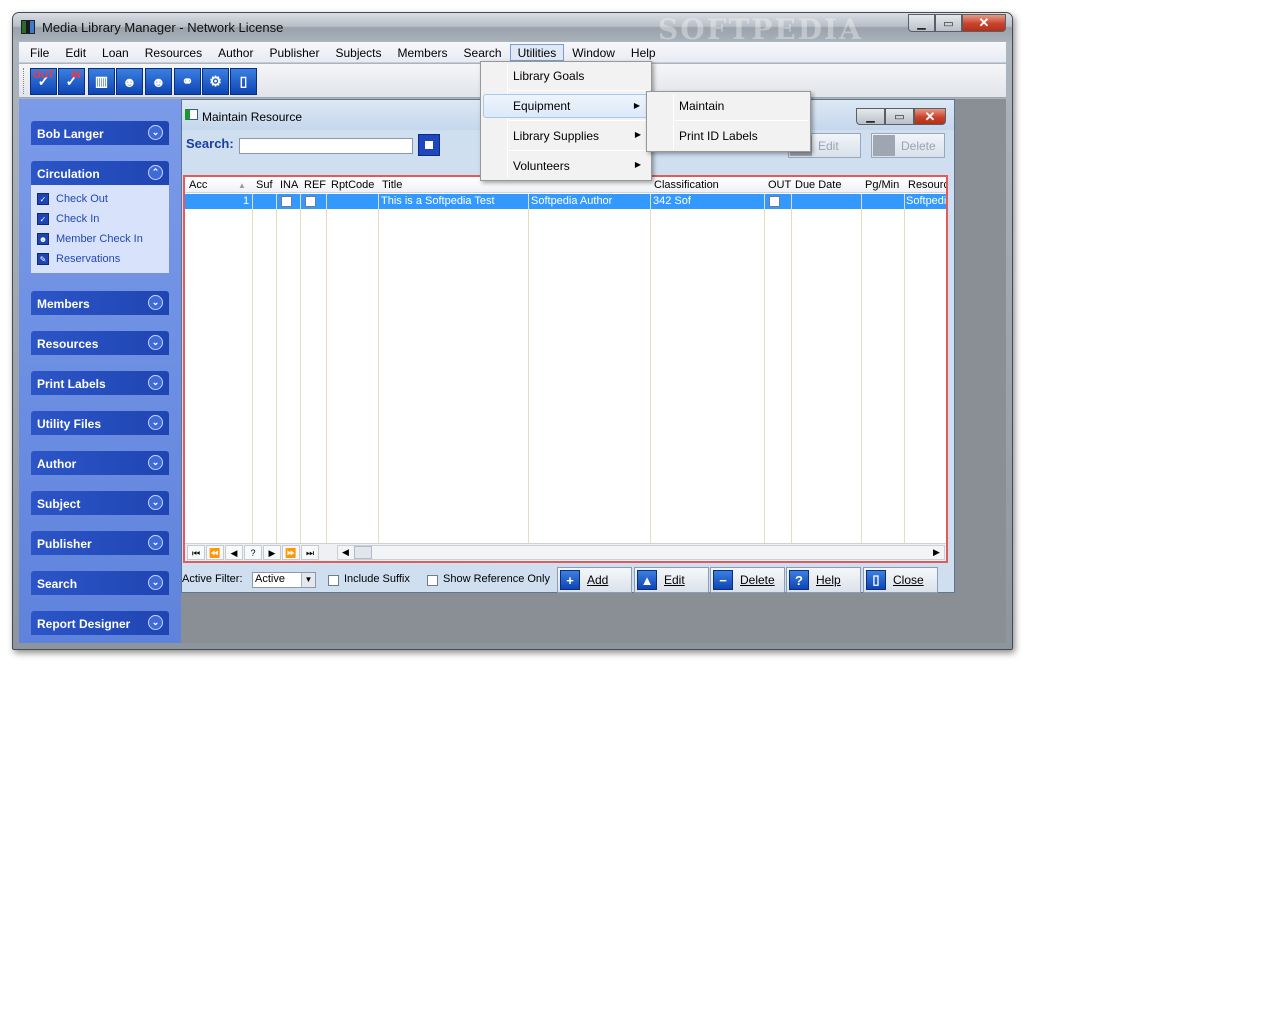 The image size is (1278, 1022). Describe the element at coordinates (779, 185) in the screenshot. I see `col-out: OUT` at that location.